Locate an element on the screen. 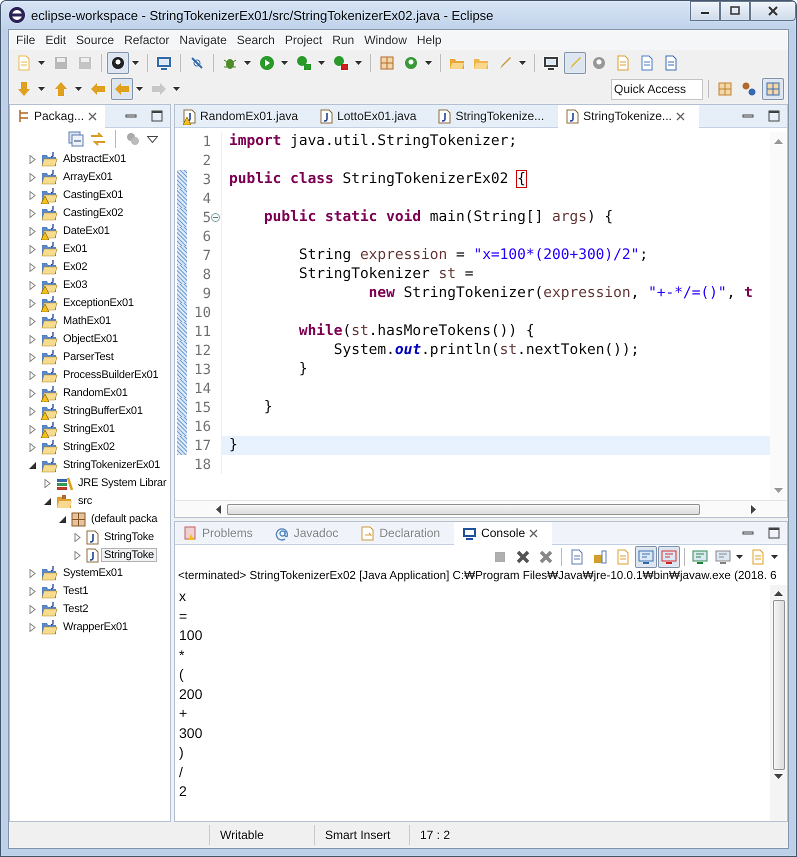 This screenshot has width=797, height=857. tree-item: CastingEx01 is located at coordinates (93, 195).